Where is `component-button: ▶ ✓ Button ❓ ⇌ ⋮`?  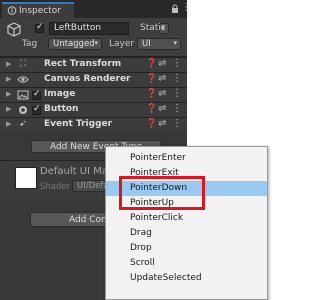 component-button: ▶ ✓ Button ❓ ⇌ ⋮ is located at coordinates (93, 109).